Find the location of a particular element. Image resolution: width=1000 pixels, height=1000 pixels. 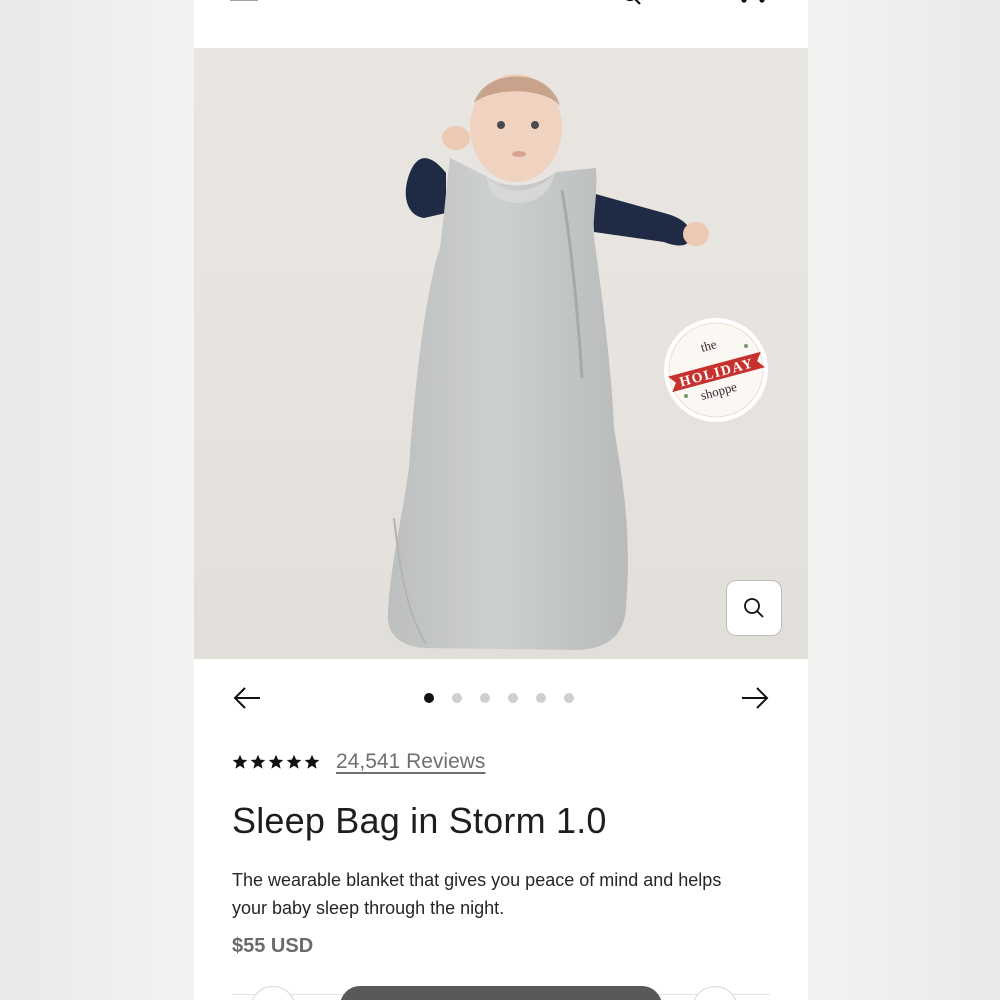

product-price: $55 USD is located at coordinates (273, 946).